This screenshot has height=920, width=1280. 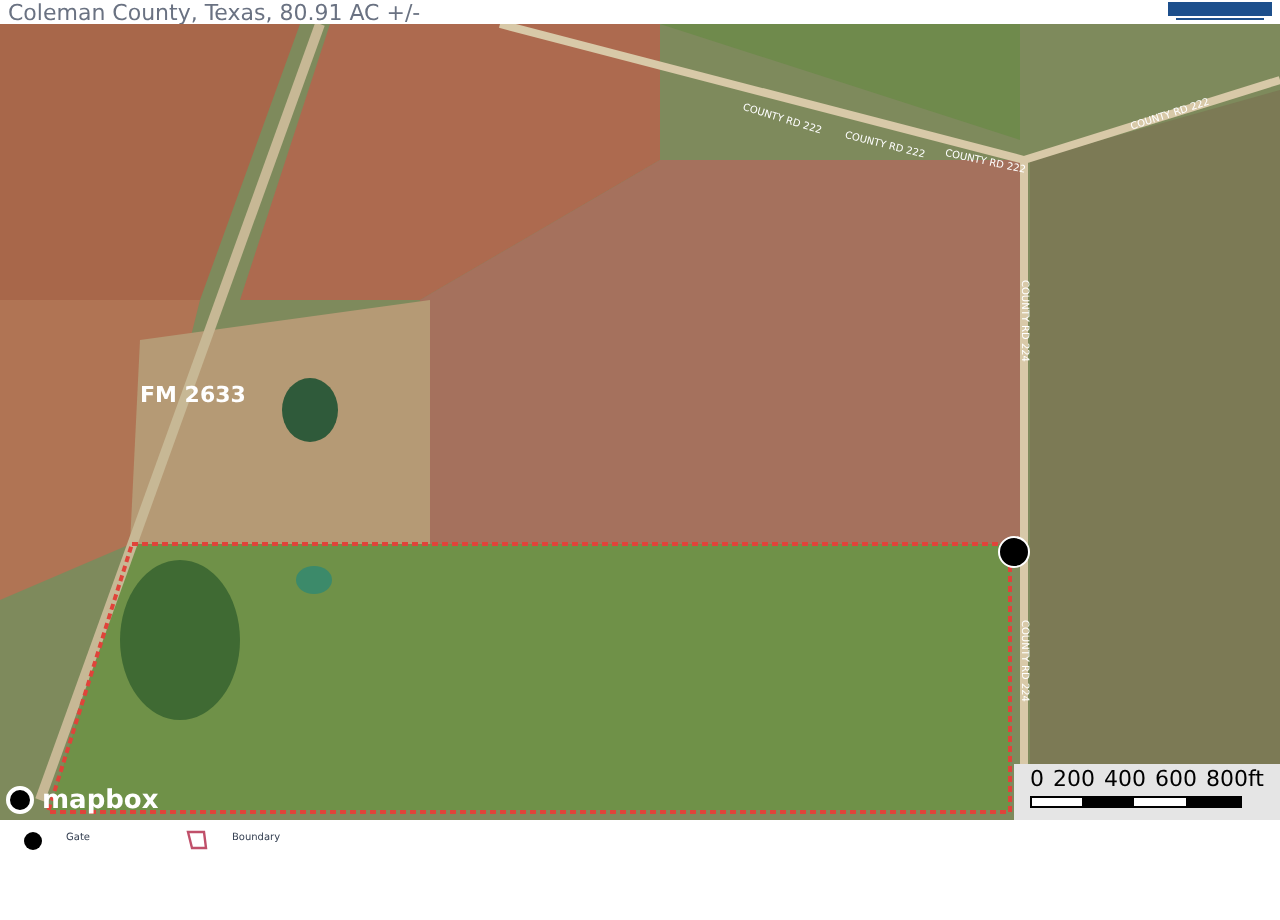 What do you see at coordinates (1235, 779) in the screenshot?
I see `scale-label: 800ft` at bounding box center [1235, 779].